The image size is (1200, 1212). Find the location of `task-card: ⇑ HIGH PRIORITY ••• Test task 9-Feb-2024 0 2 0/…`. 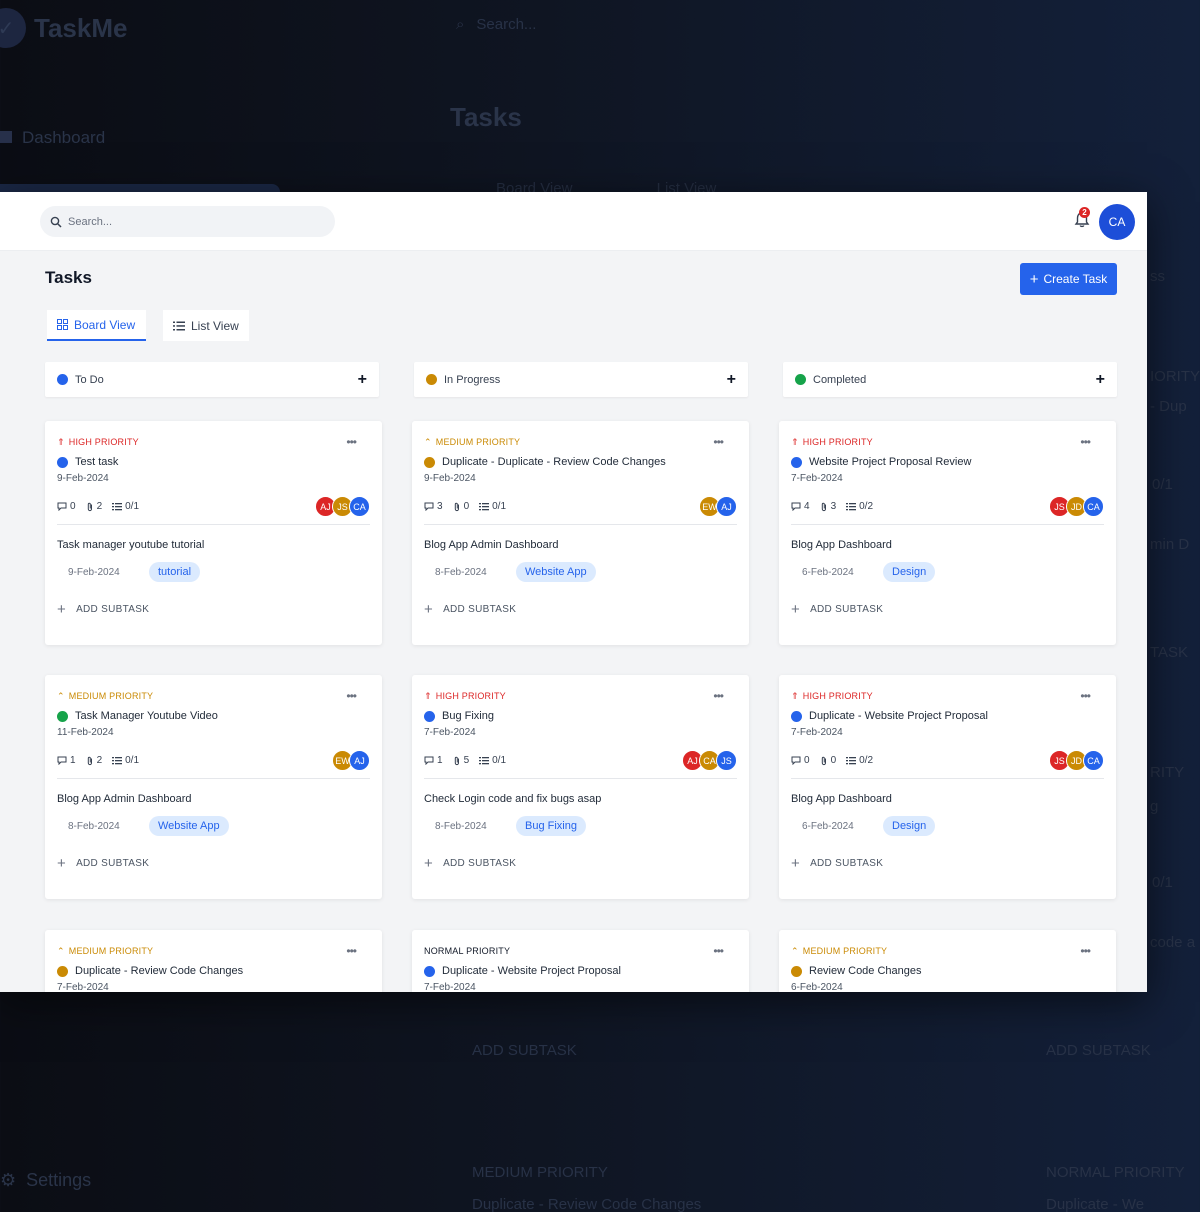

task-card: ⇑ HIGH PRIORITY ••• Test task 9-Feb-2024 0 2 0/… is located at coordinates (213, 533).